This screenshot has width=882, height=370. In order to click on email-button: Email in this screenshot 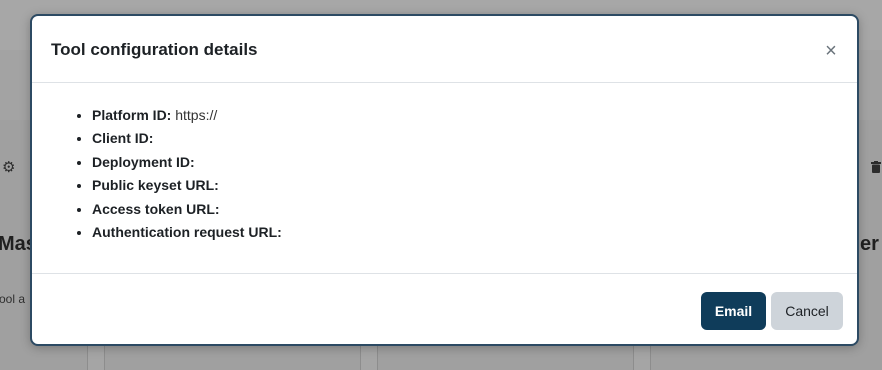, I will do `click(733, 311)`.